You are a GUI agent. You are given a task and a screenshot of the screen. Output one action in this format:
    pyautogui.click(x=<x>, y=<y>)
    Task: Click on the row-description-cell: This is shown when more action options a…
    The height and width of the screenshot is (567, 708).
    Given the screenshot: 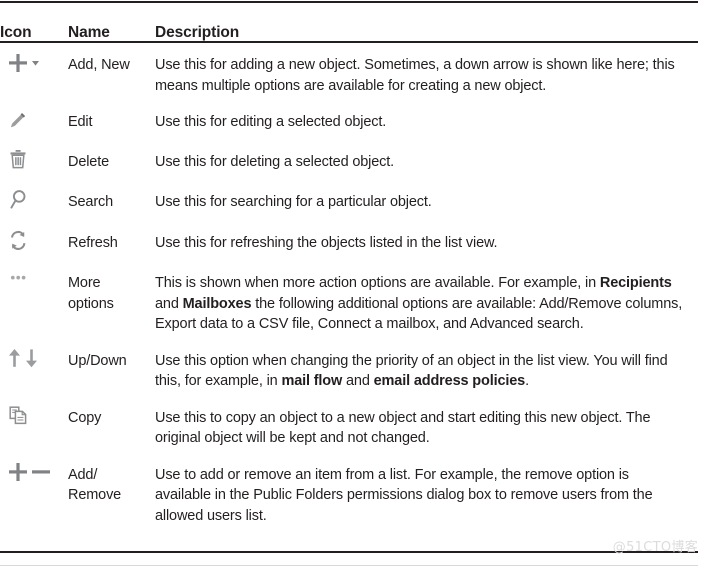 What is the action you would take?
    pyautogui.click(x=419, y=303)
    